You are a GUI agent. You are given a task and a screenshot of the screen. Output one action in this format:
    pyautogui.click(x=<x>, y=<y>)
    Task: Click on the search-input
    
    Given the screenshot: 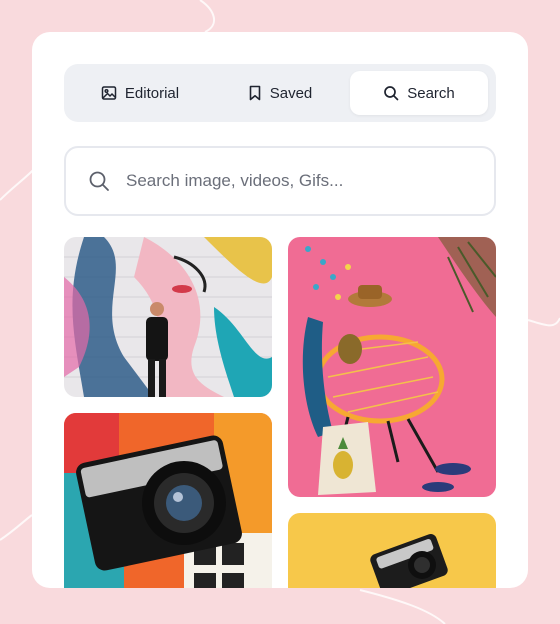 What is the action you would take?
    pyautogui.click(x=309, y=181)
    